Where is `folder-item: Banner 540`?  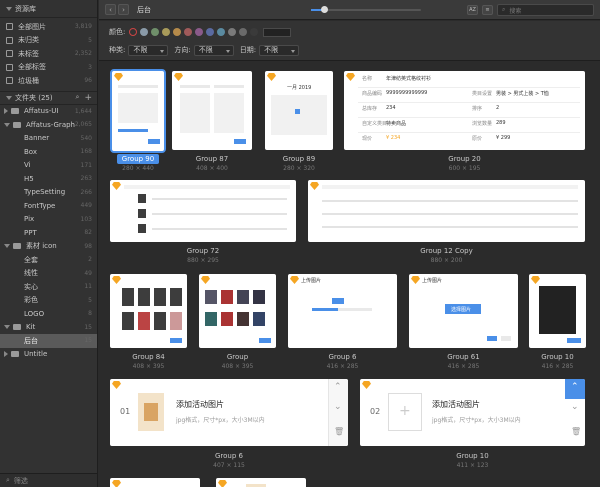 folder-item: Banner 540 is located at coordinates (48, 139).